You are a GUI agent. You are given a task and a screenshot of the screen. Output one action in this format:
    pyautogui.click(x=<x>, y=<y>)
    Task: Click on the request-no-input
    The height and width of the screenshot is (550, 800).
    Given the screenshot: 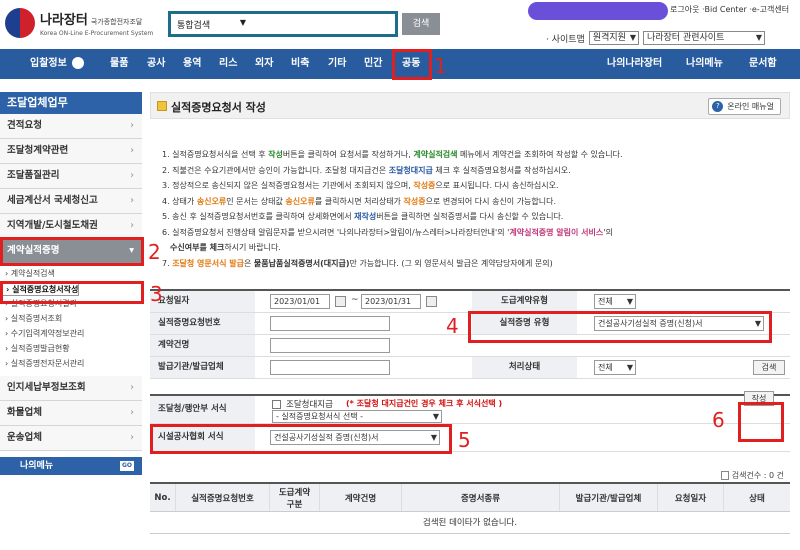 What is the action you would take?
    pyautogui.click(x=330, y=323)
    